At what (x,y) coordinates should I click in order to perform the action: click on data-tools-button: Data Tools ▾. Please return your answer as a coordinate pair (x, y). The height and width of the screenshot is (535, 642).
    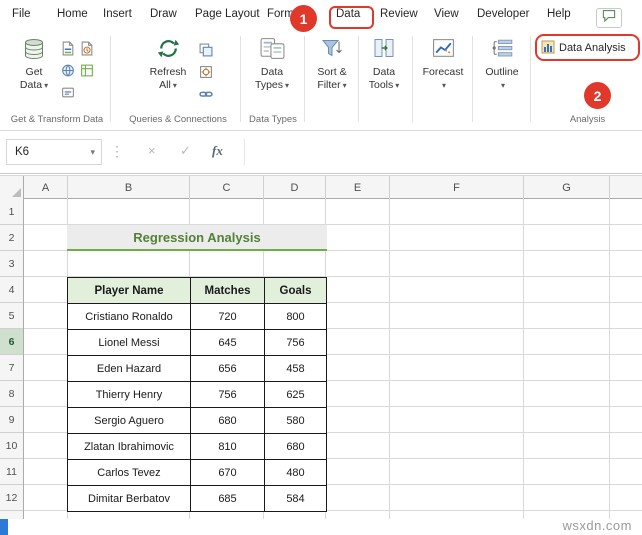
    Looking at the image, I should click on (384, 64).